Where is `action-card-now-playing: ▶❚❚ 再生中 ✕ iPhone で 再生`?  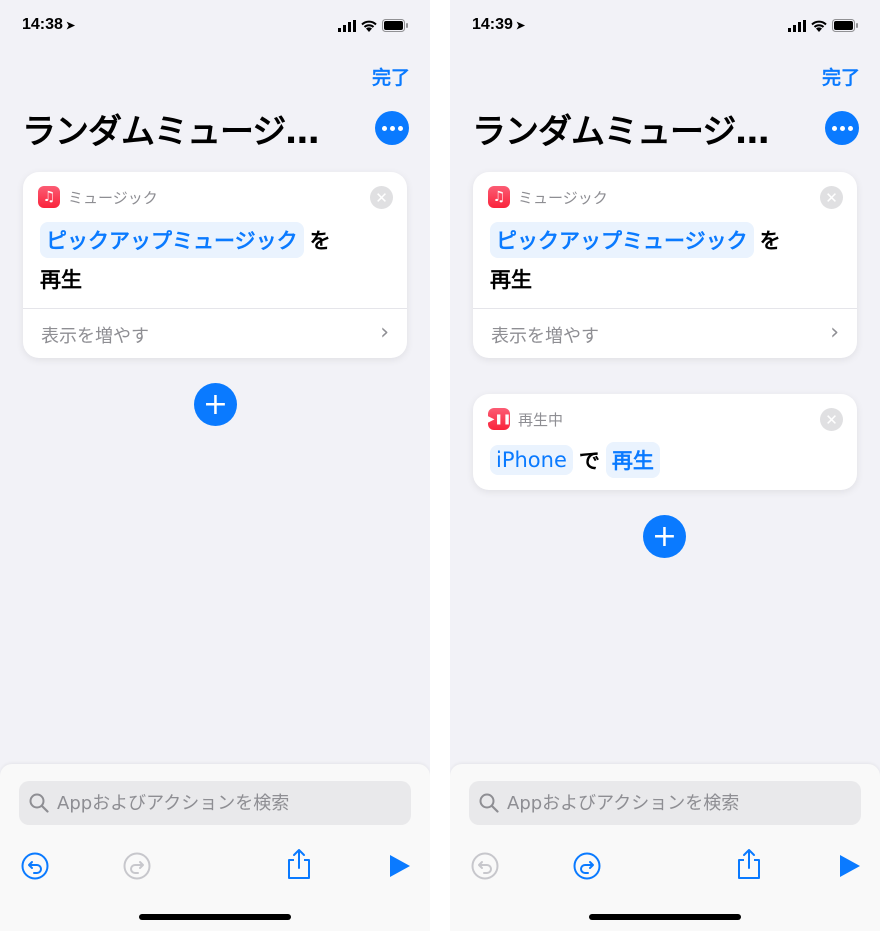 action-card-now-playing: ▶❚❚ 再生中 ✕ iPhone で 再生 is located at coordinates (665, 442).